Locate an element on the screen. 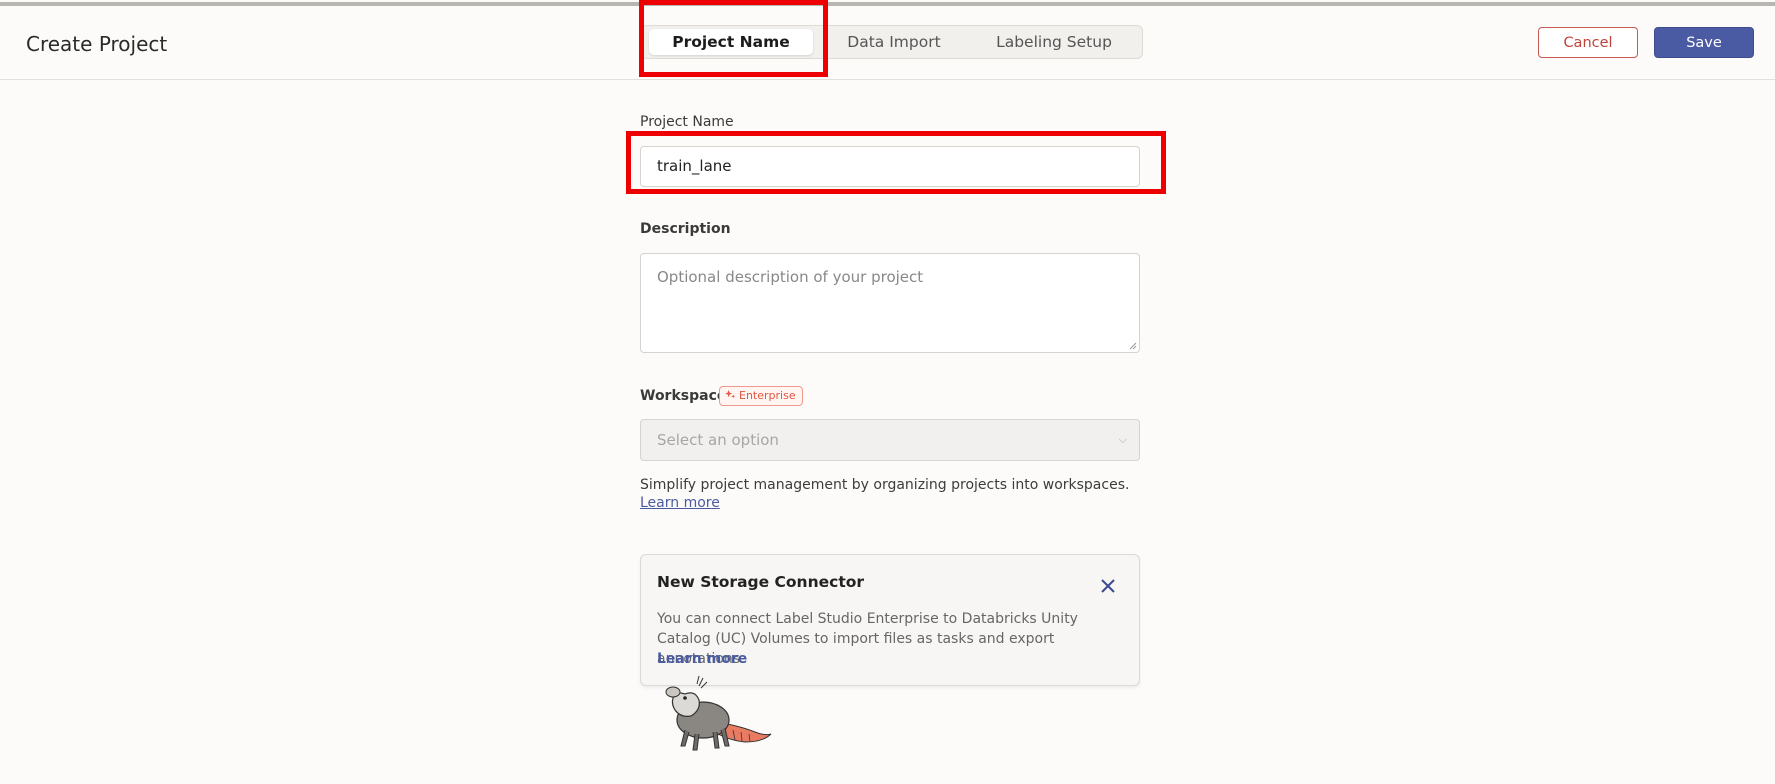  save-button: Save is located at coordinates (1704, 42).